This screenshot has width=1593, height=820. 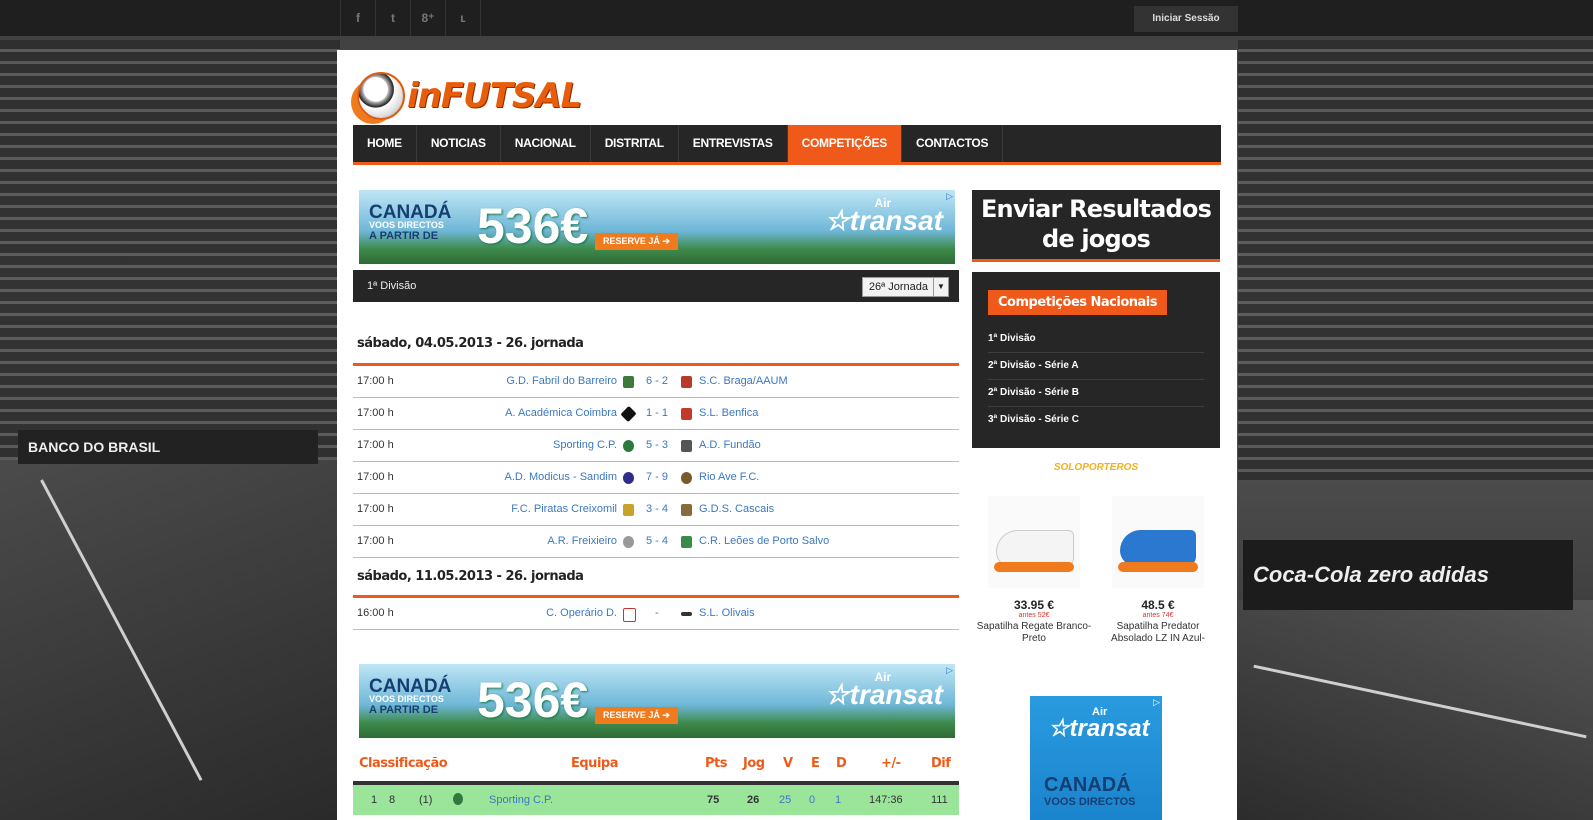 What do you see at coordinates (494, 95) in the screenshot?
I see `logo-text: inFUTSAL` at bounding box center [494, 95].